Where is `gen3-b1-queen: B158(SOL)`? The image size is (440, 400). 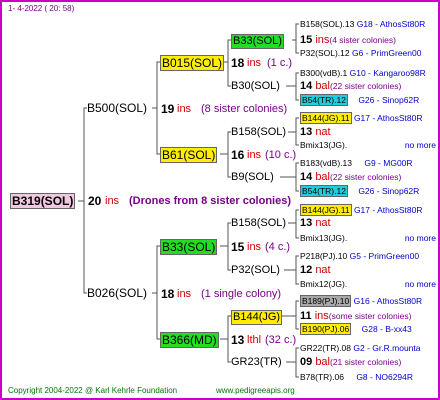
gen3-b1-queen: B158(SOL) is located at coordinates (259, 132).